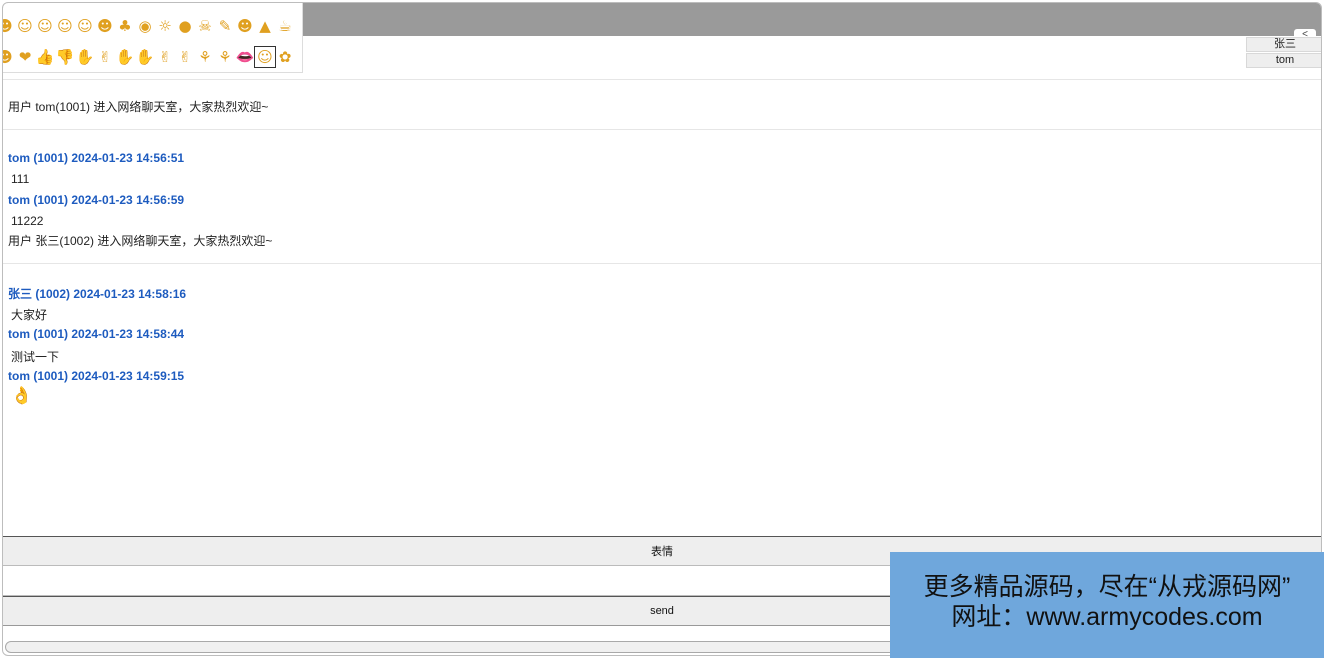  What do you see at coordinates (205, 26) in the screenshot?
I see `emoji-icon: ☠` at bounding box center [205, 26].